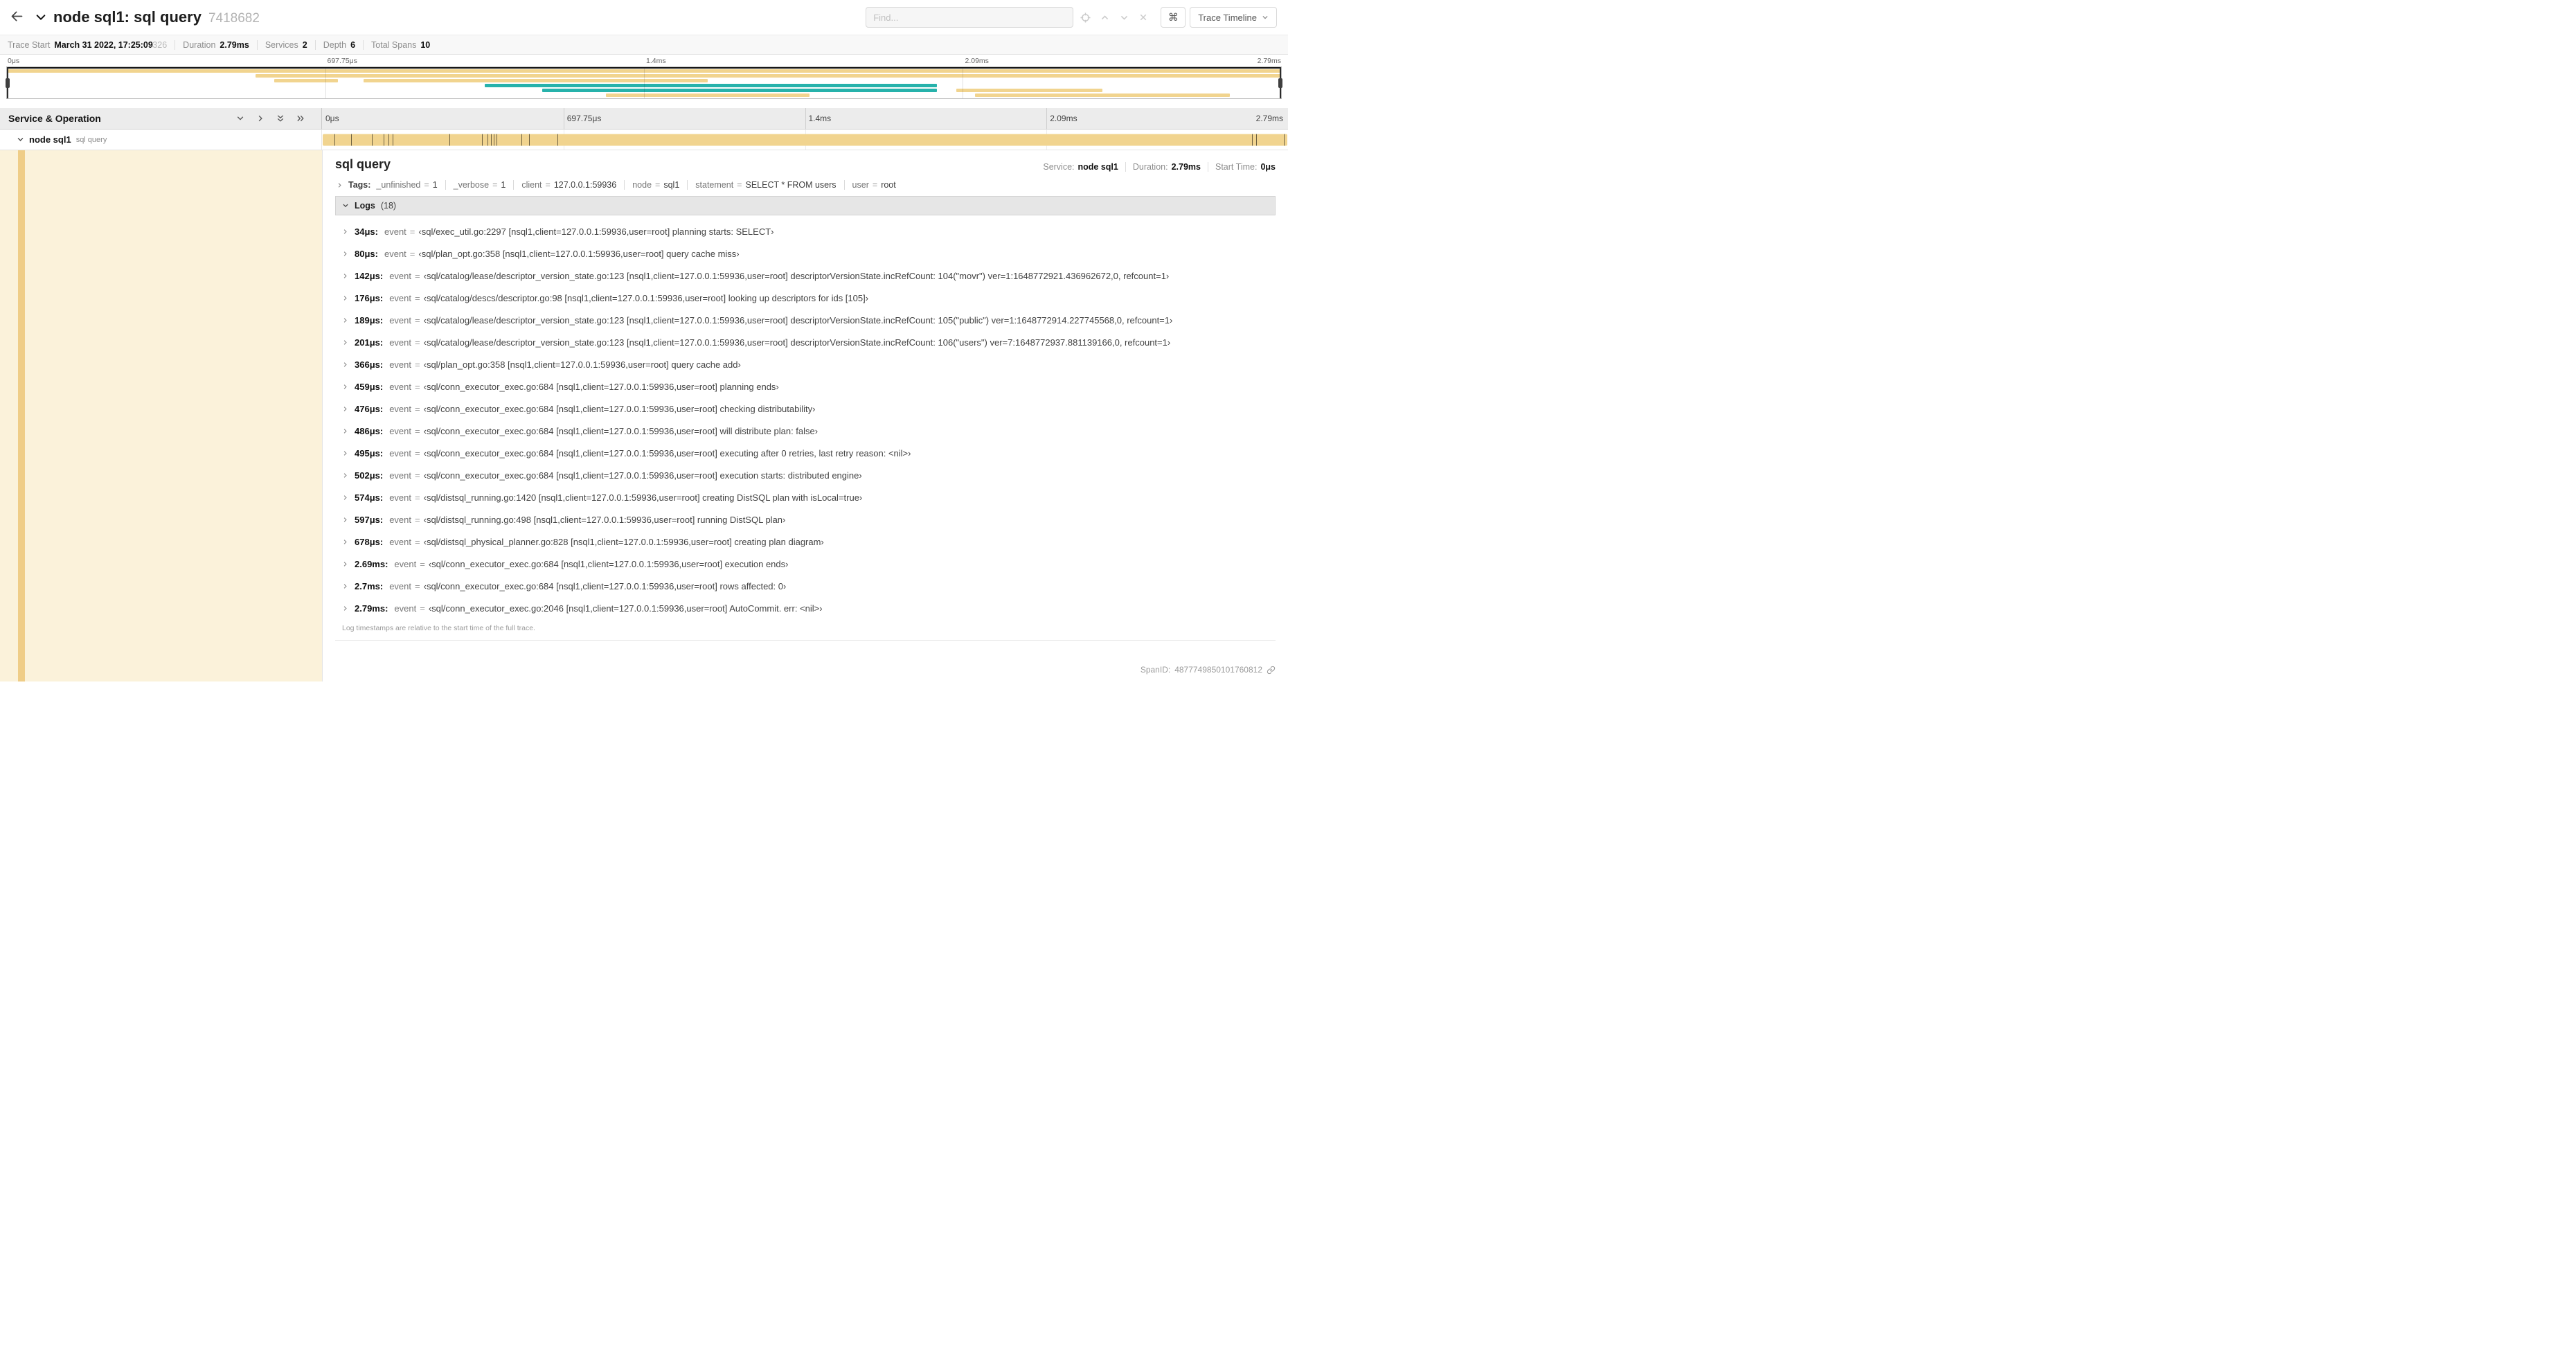 Image resolution: width=2576 pixels, height=1363 pixels. What do you see at coordinates (1104, 17) in the screenshot?
I see `prev-match-chevron-up-icon` at bounding box center [1104, 17].